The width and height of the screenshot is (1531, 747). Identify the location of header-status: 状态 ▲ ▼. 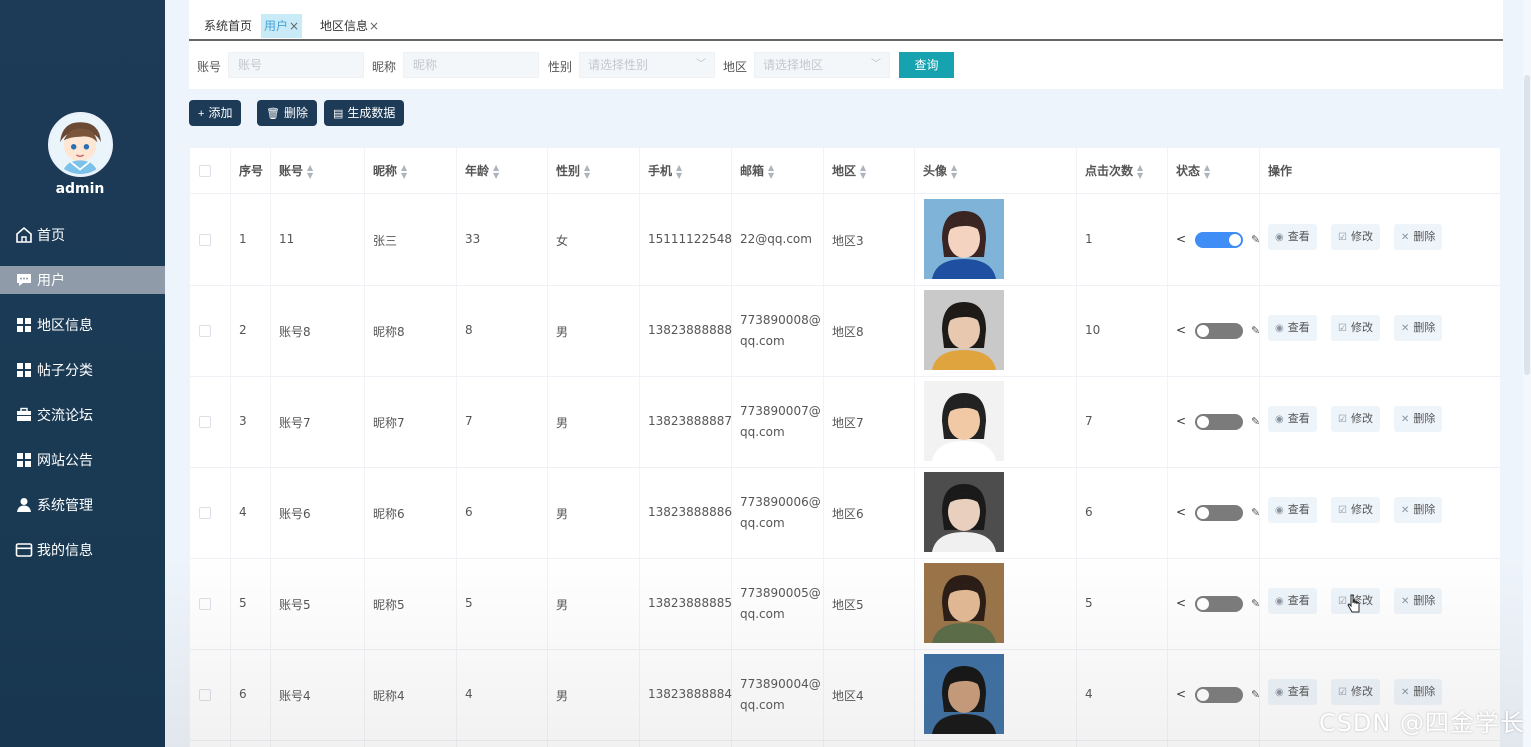
(1193, 171).